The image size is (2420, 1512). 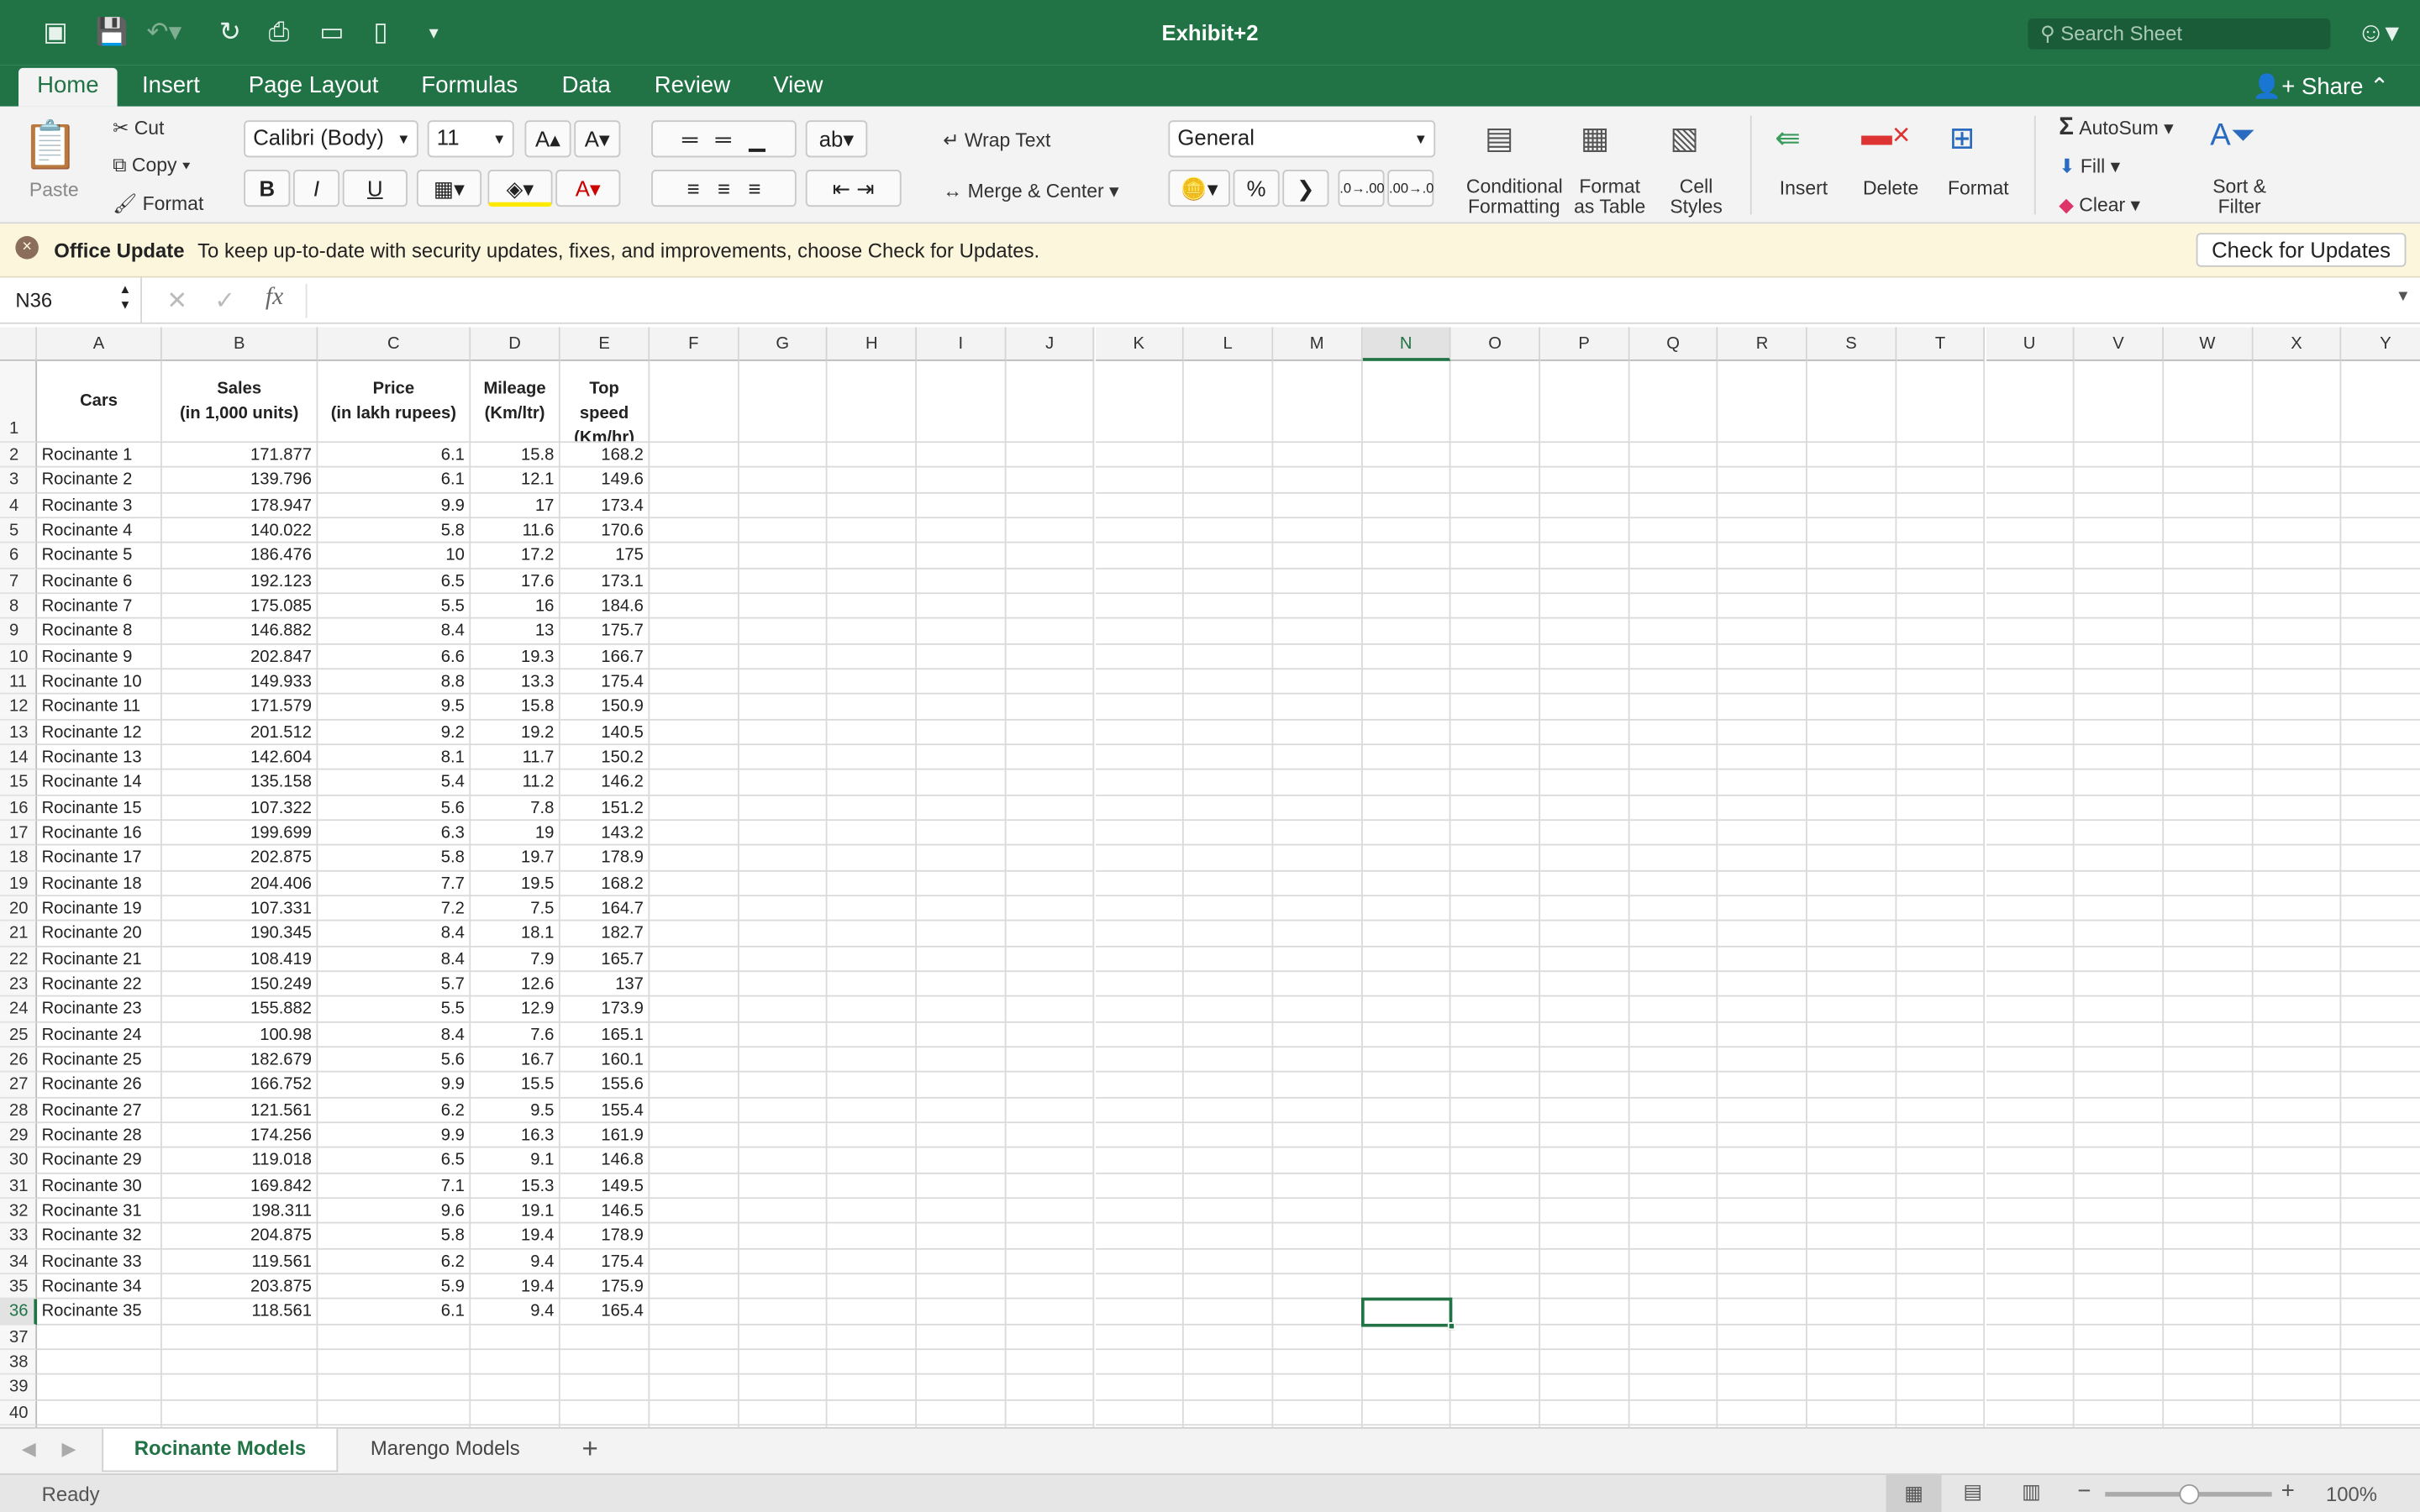 What do you see at coordinates (605, 1034) in the screenshot?
I see `value-cell: 165.1` at bounding box center [605, 1034].